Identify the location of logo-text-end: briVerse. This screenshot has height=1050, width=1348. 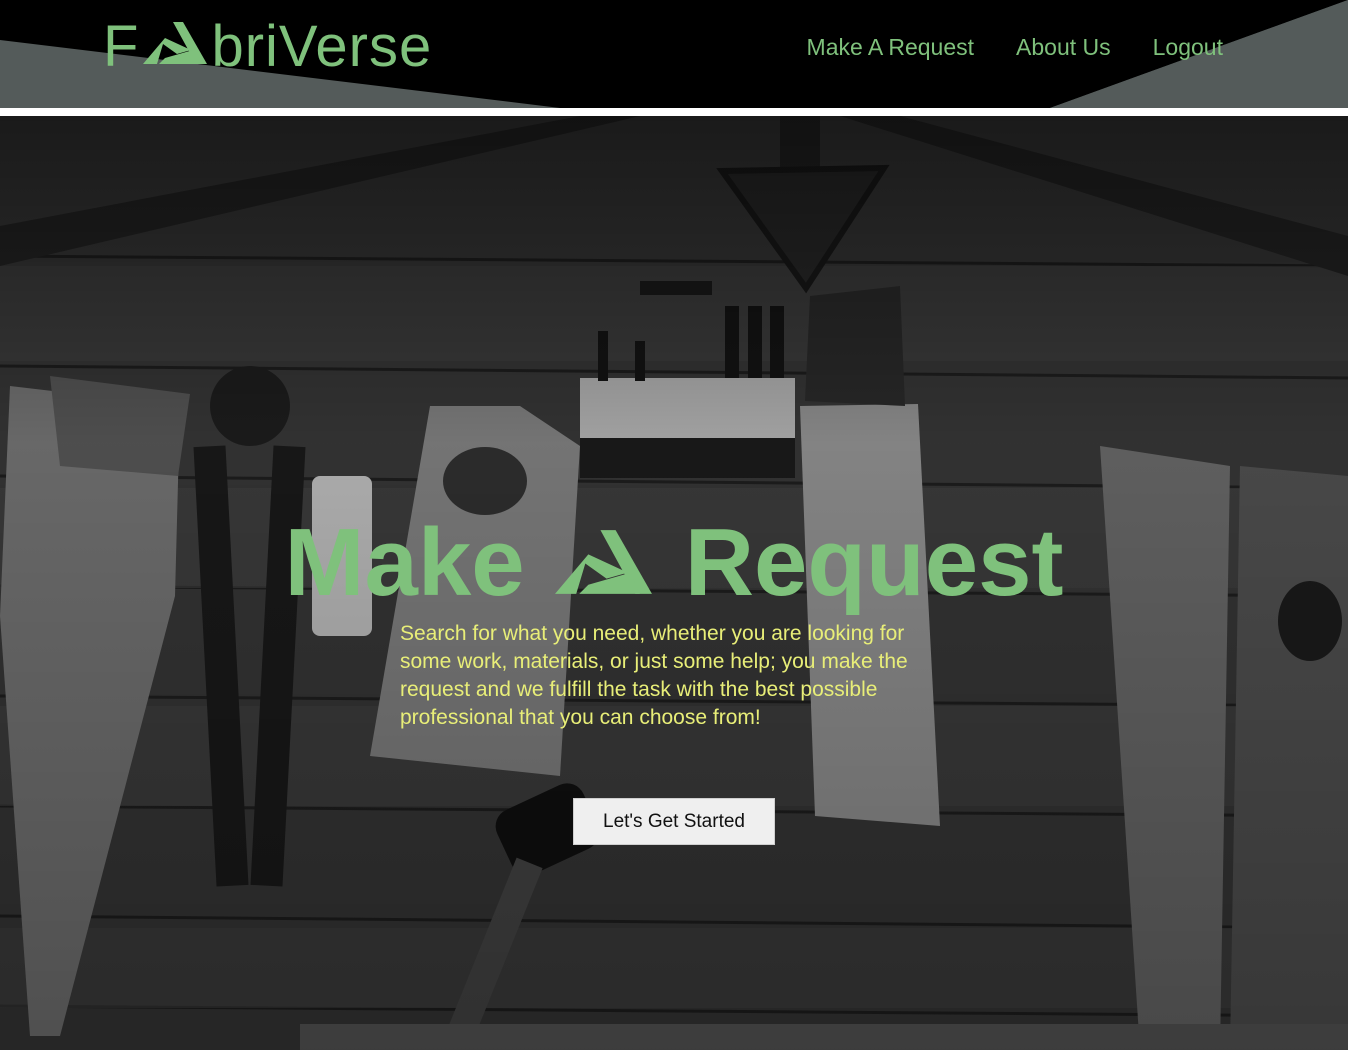
(322, 46).